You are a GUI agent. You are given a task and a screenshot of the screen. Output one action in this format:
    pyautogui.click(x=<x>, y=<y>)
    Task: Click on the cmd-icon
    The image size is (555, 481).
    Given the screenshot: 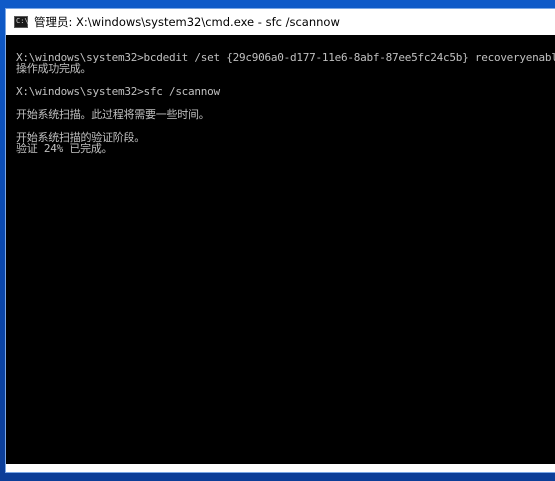 What is the action you would take?
    pyautogui.click(x=21, y=22)
    